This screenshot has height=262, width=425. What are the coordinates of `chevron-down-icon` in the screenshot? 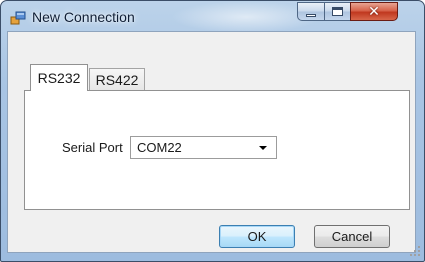 It's located at (263, 148).